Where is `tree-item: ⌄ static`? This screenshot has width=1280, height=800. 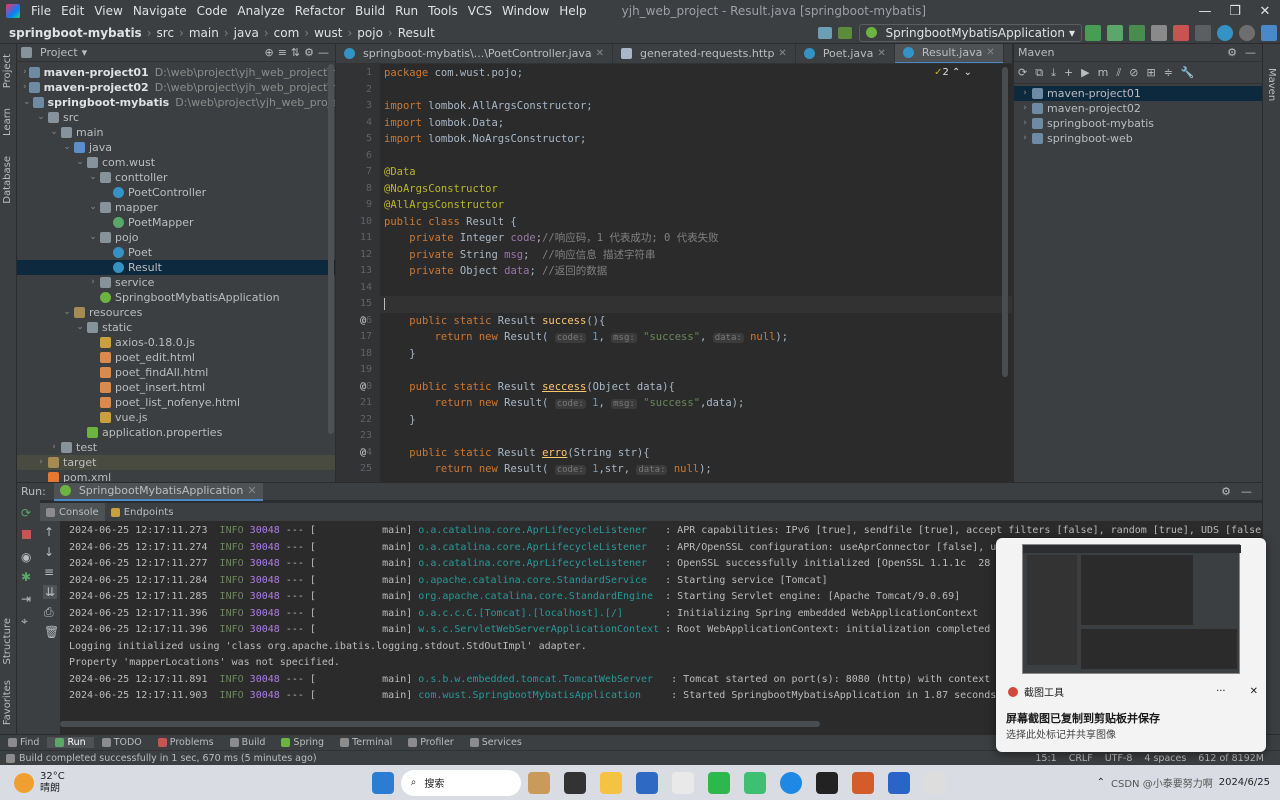
tree-item: ⌄ static is located at coordinates (176, 327).